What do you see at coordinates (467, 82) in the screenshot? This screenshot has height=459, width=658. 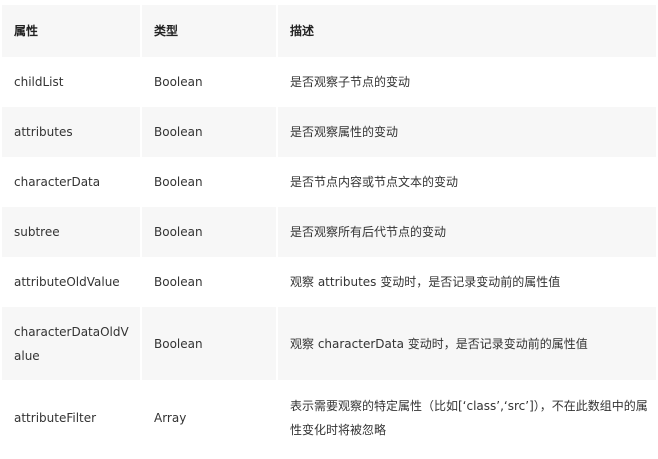 I see `cell-description: 是否观察子节点的变动` at bounding box center [467, 82].